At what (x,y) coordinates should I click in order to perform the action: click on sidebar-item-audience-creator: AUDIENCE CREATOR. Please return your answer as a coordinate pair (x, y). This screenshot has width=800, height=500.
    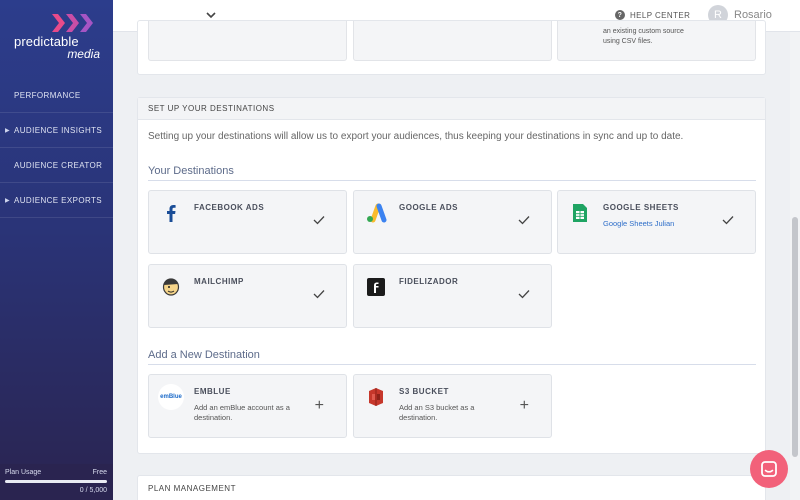
    Looking at the image, I should click on (56, 165).